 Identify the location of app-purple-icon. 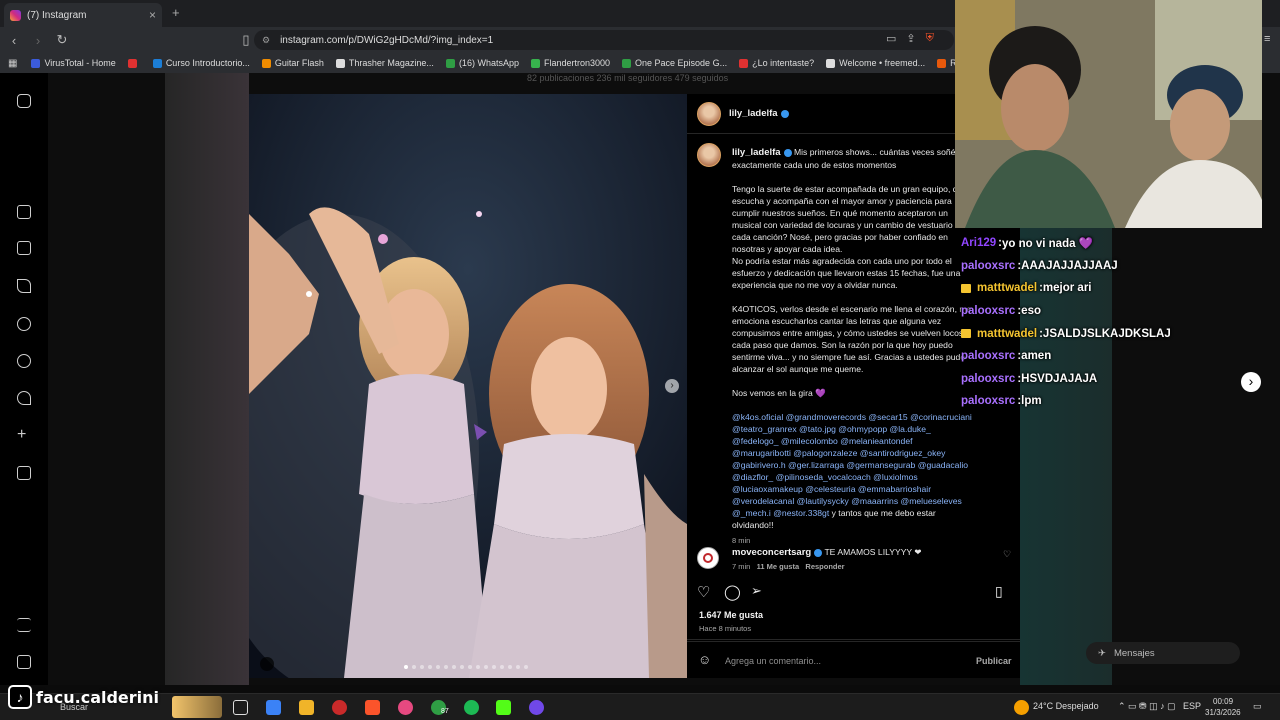
(536, 707).